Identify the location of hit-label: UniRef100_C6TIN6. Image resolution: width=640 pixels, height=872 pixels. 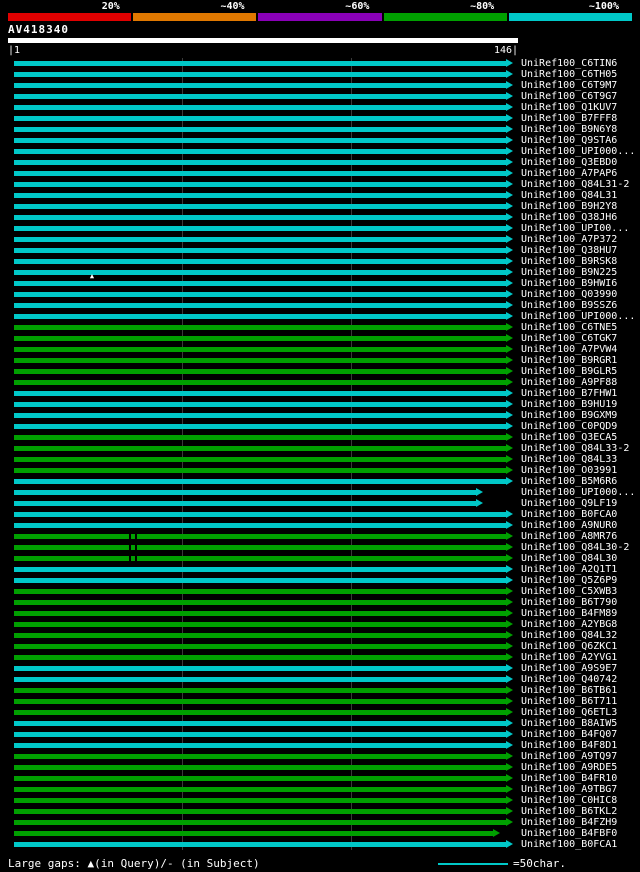
(569, 63).